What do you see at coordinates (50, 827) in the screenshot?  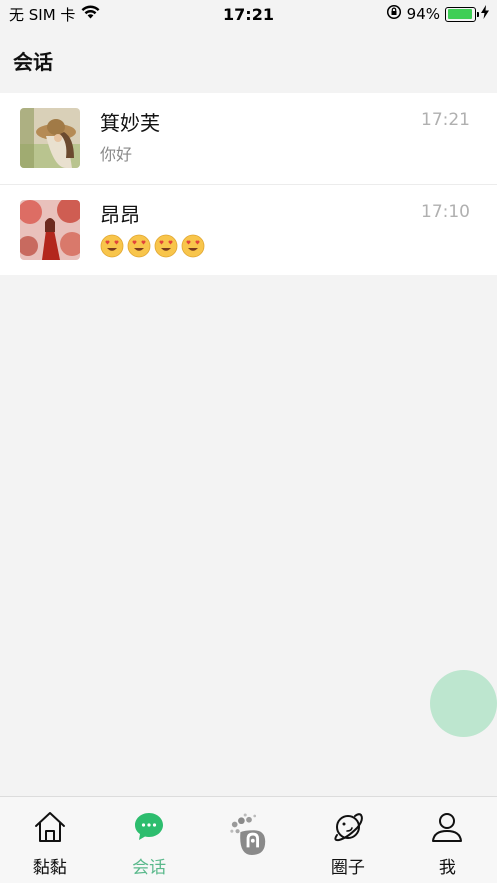 I see `home-icon` at bounding box center [50, 827].